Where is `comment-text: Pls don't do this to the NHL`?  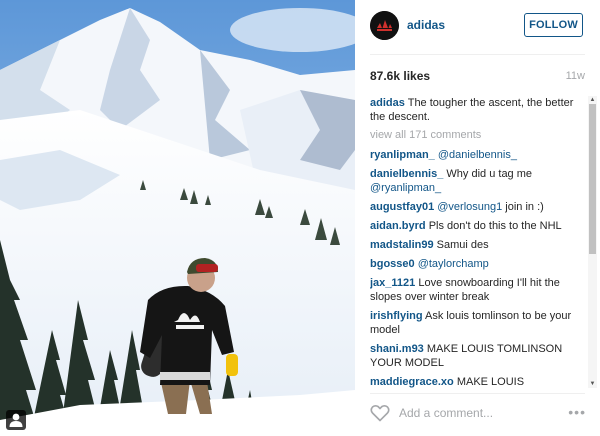 comment-text: Pls don't do this to the NHL is located at coordinates (495, 226).